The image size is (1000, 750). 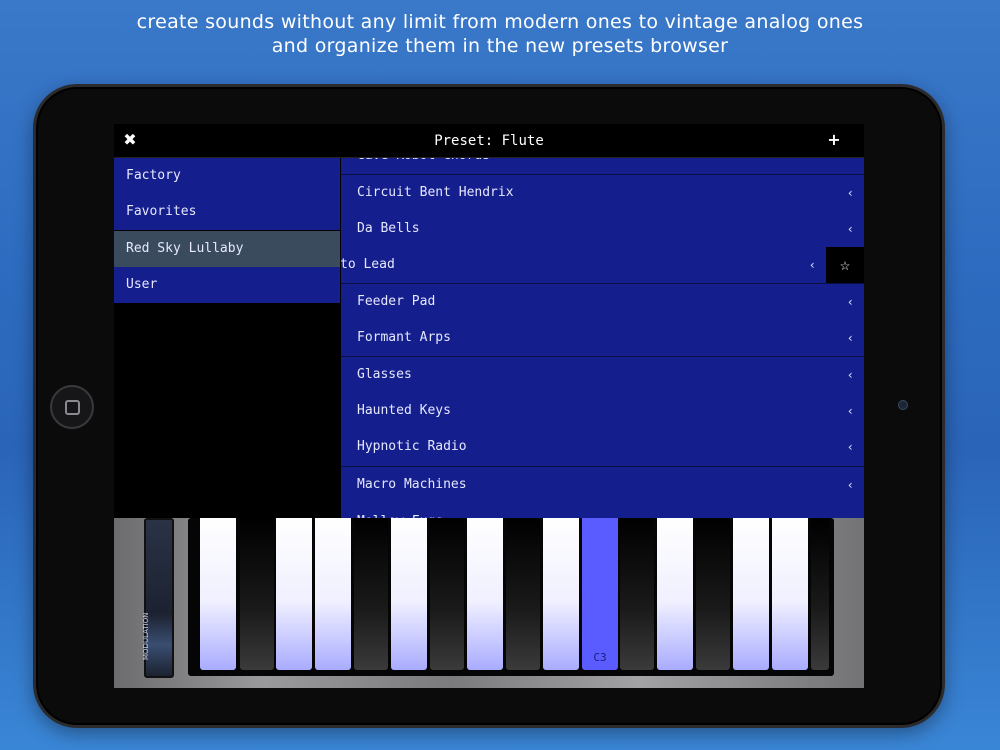 I want to click on browser-topbar: ✖ Preset: Flute +, so click(x=489, y=141).